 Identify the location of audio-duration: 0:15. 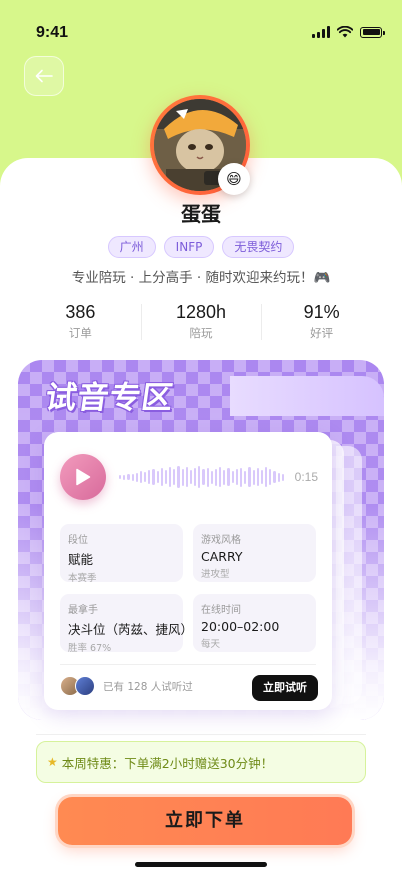
(306, 477).